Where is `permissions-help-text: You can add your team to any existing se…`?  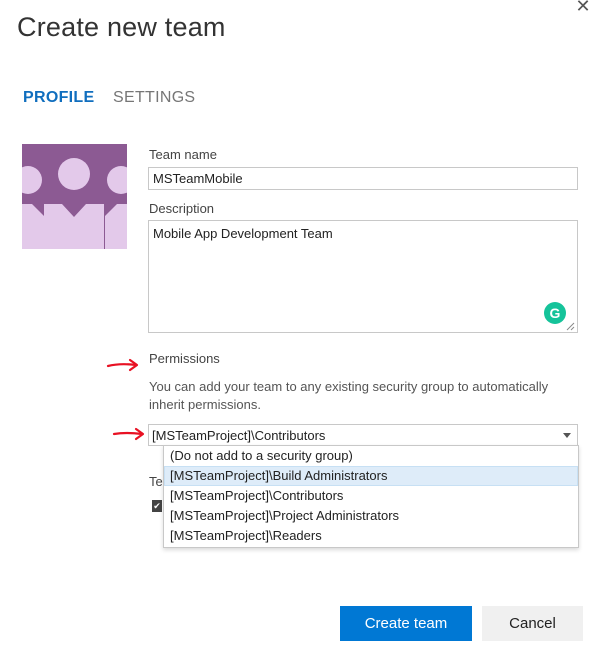
permissions-help-text: You can add your team to any existing se… is located at coordinates (349, 395).